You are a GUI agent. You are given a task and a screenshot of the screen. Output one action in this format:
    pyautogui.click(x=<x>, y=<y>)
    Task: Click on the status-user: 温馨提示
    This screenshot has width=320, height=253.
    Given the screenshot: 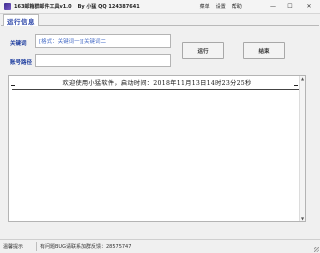 What is the action you would take?
    pyautogui.click(x=13, y=247)
    